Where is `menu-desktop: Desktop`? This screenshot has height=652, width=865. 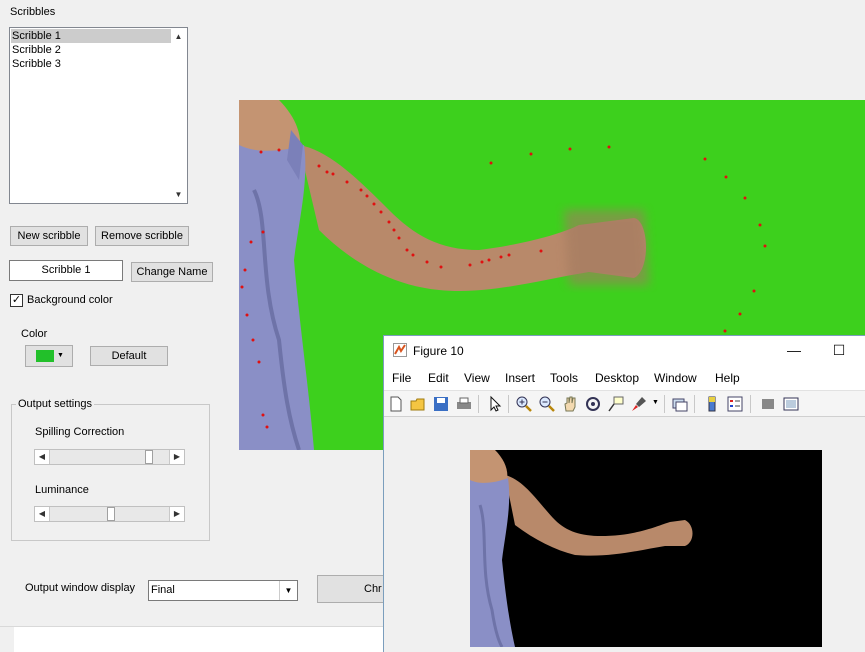 menu-desktop: Desktop is located at coordinates (617, 378).